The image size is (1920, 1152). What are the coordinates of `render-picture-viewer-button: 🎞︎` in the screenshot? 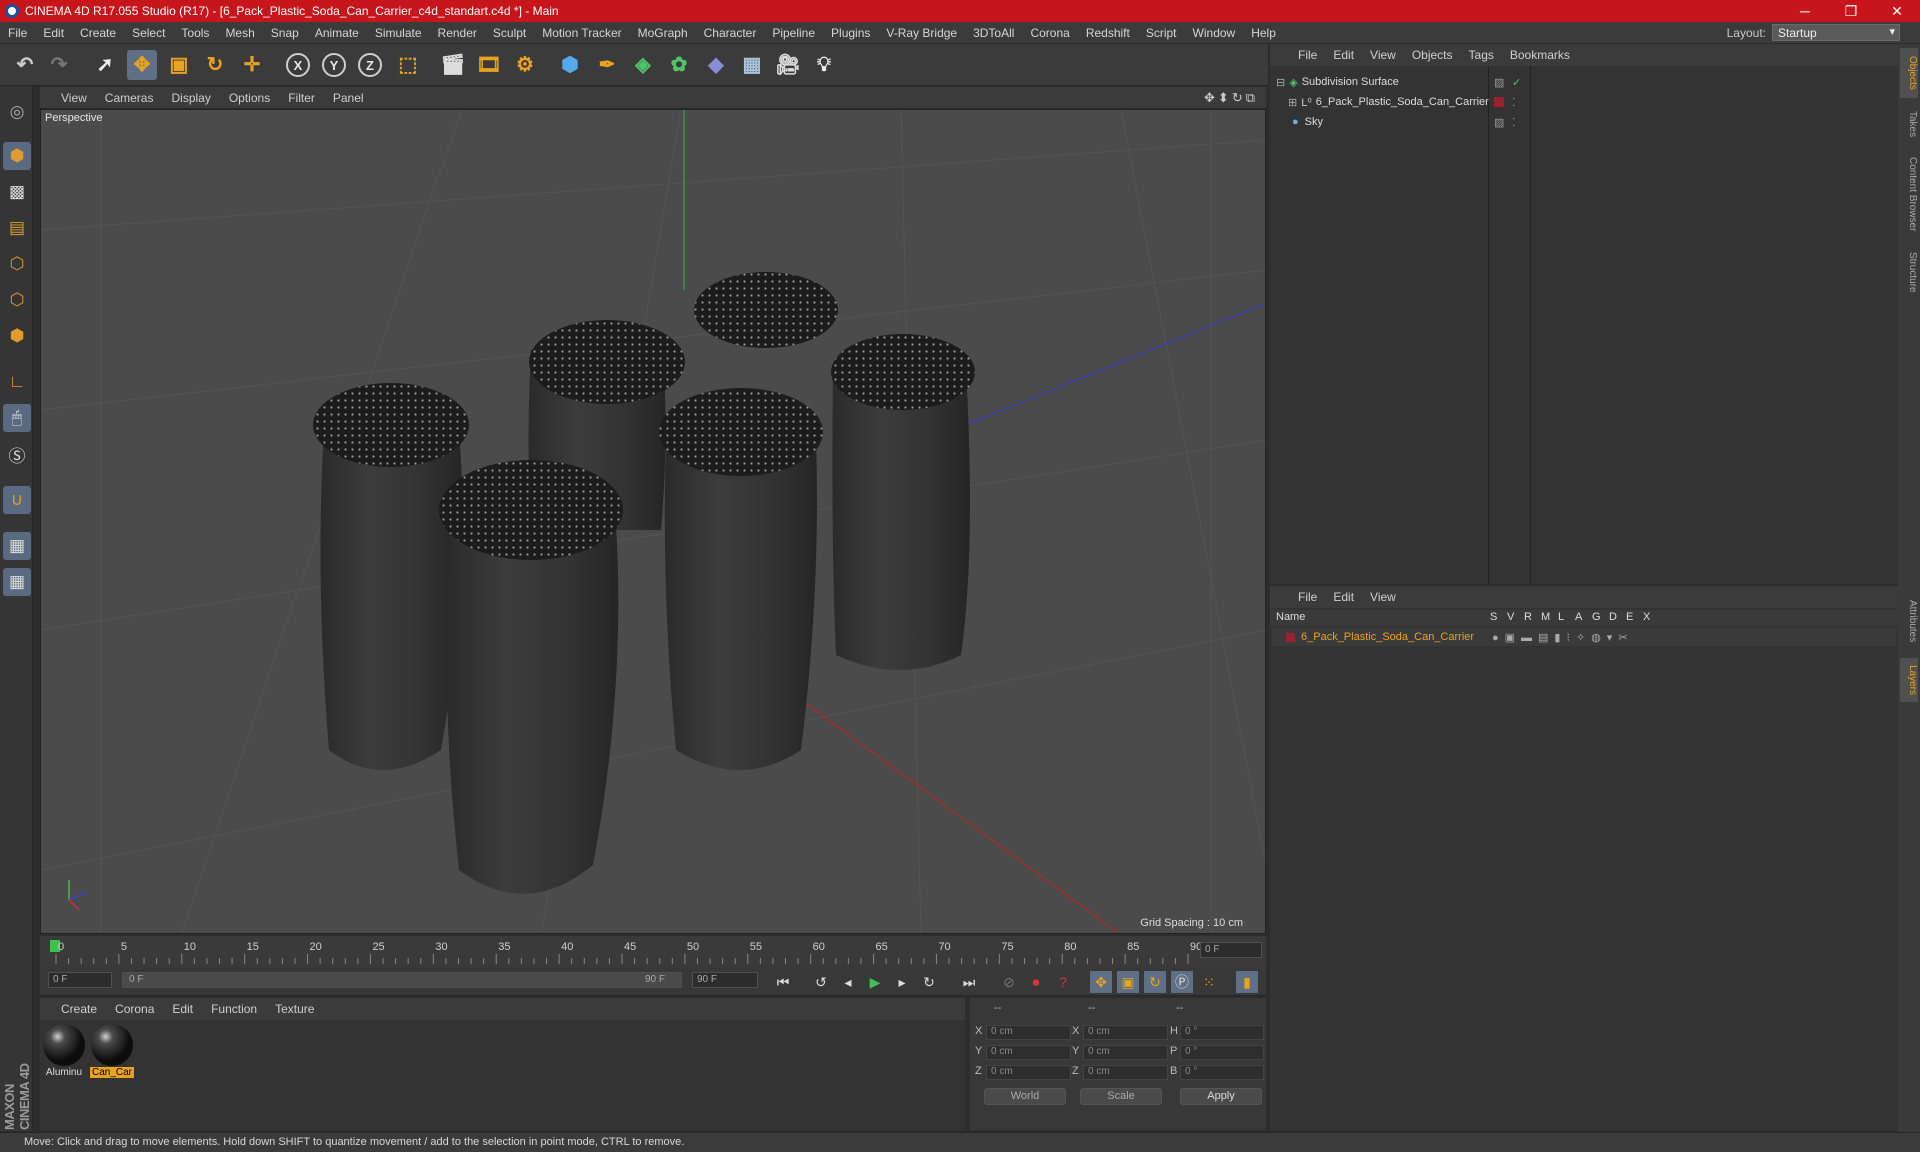 It's located at (489, 65).